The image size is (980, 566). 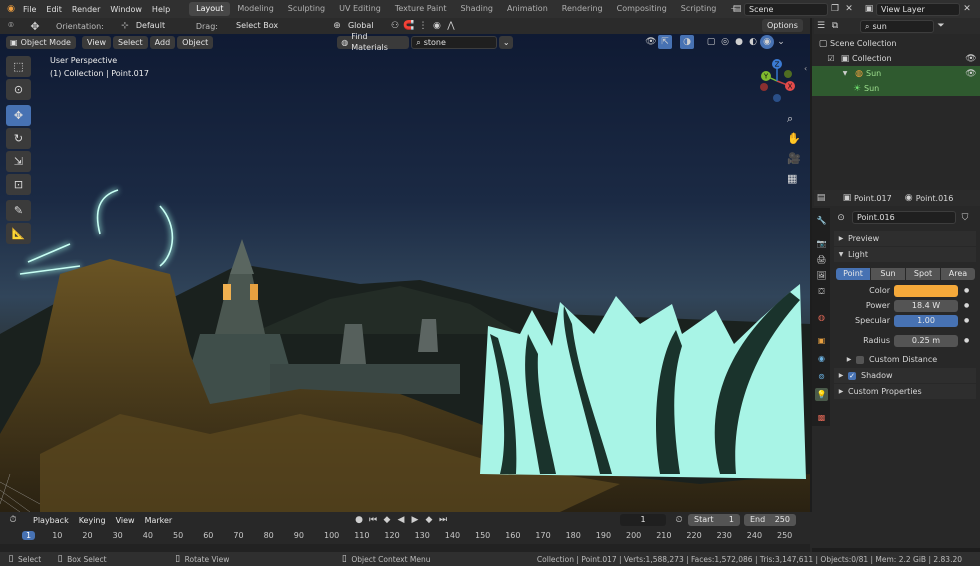 I want to click on fake-user-icon: ⛉, so click(x=965, y=218).